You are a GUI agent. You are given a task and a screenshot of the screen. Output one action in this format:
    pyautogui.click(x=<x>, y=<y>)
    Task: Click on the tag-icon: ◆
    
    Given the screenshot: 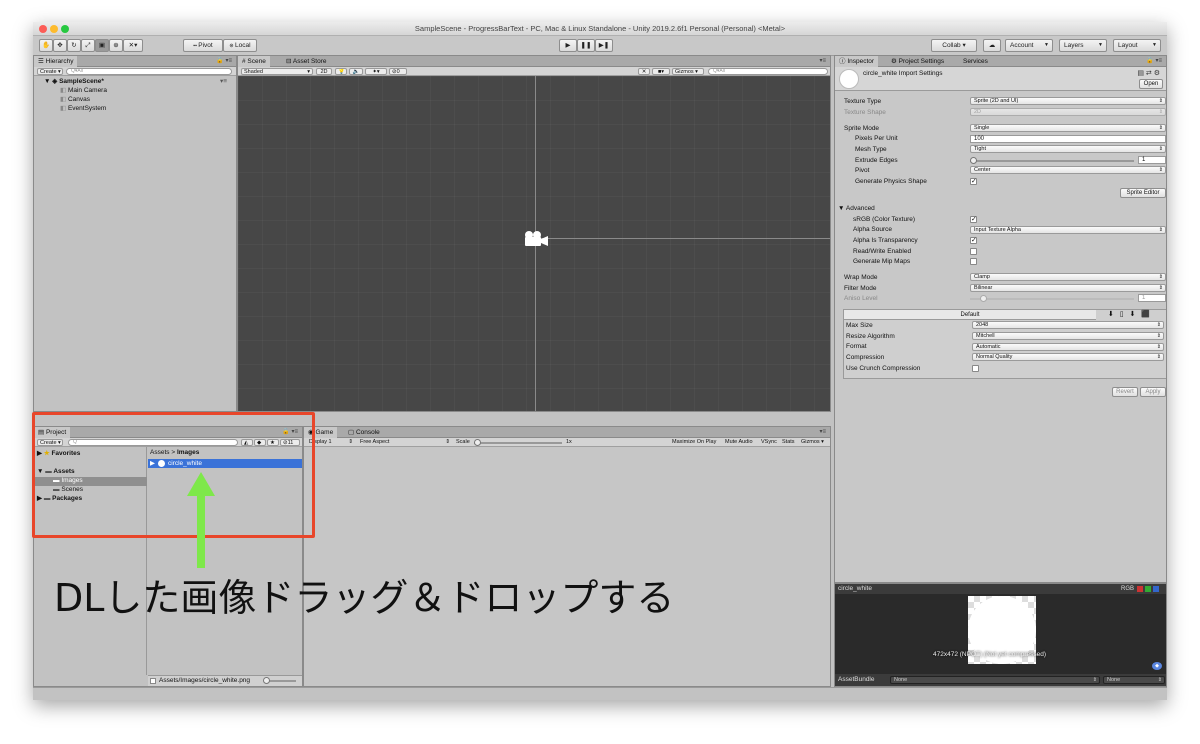 What is the action you would take?
    pyautogui.click(x=1157, y=666)
    